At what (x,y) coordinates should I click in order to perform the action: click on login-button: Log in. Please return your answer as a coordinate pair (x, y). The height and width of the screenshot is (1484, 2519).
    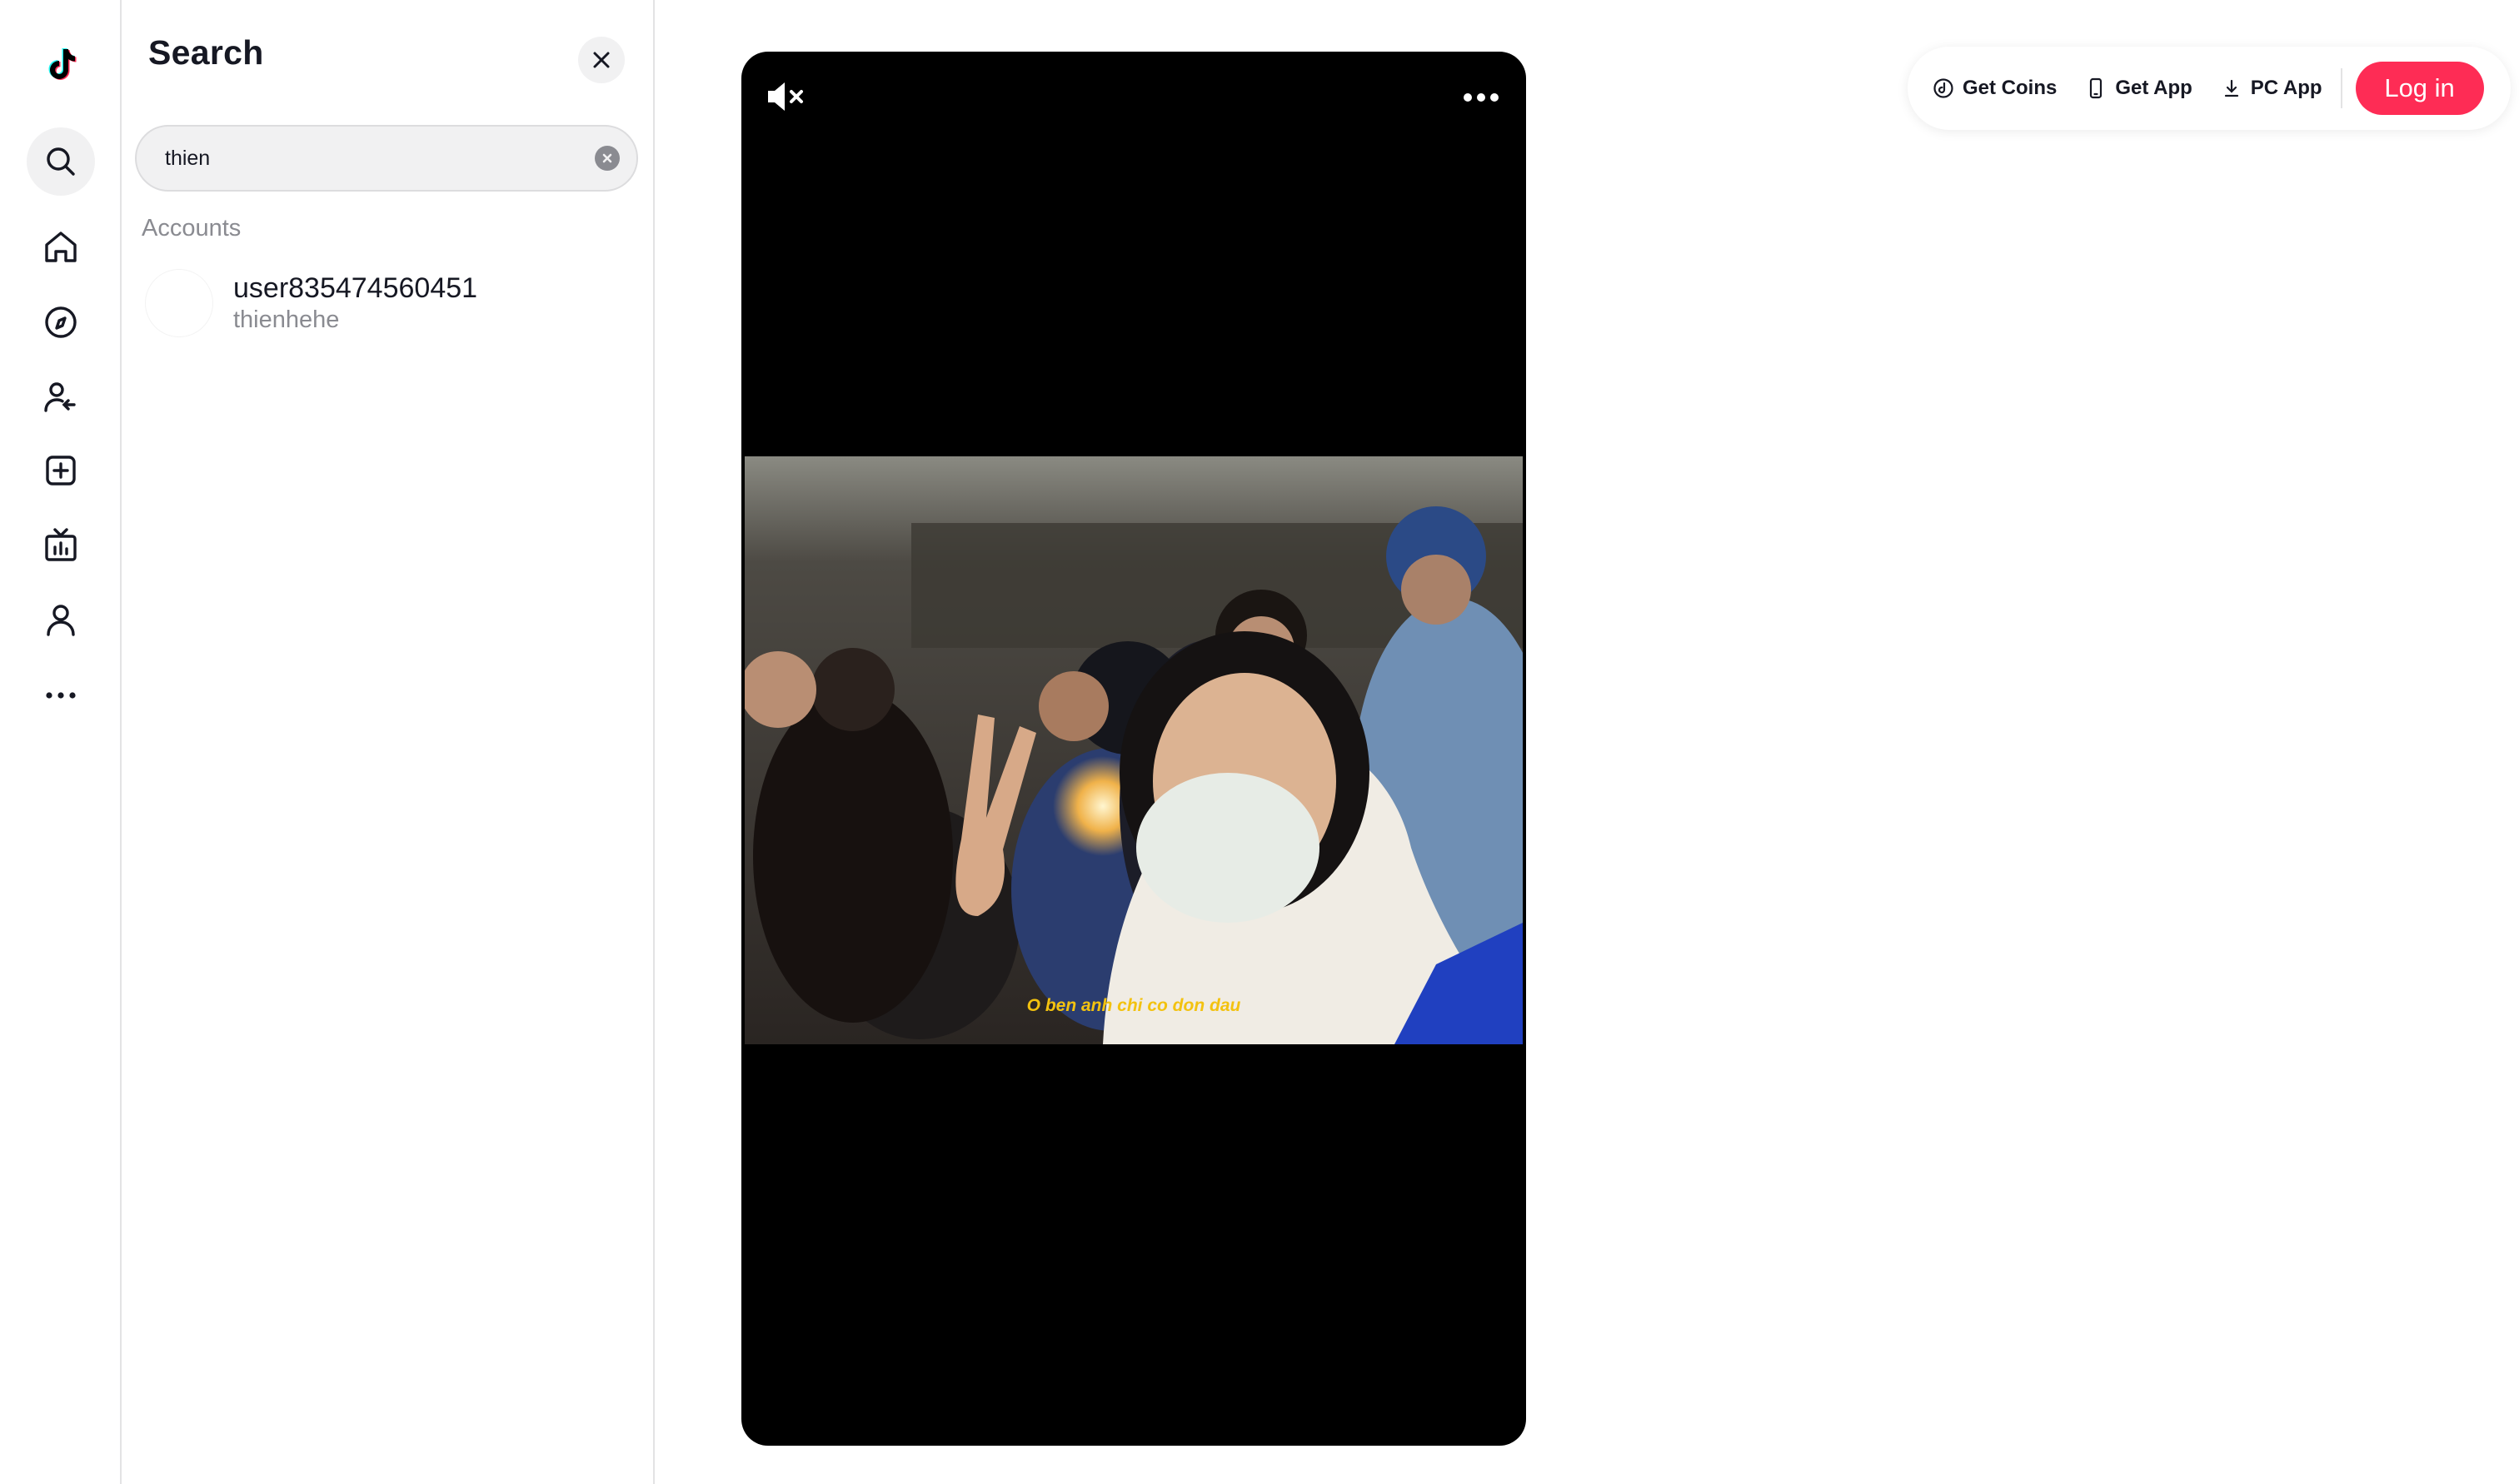
    Looking at the image, I should click on (2419, 88).